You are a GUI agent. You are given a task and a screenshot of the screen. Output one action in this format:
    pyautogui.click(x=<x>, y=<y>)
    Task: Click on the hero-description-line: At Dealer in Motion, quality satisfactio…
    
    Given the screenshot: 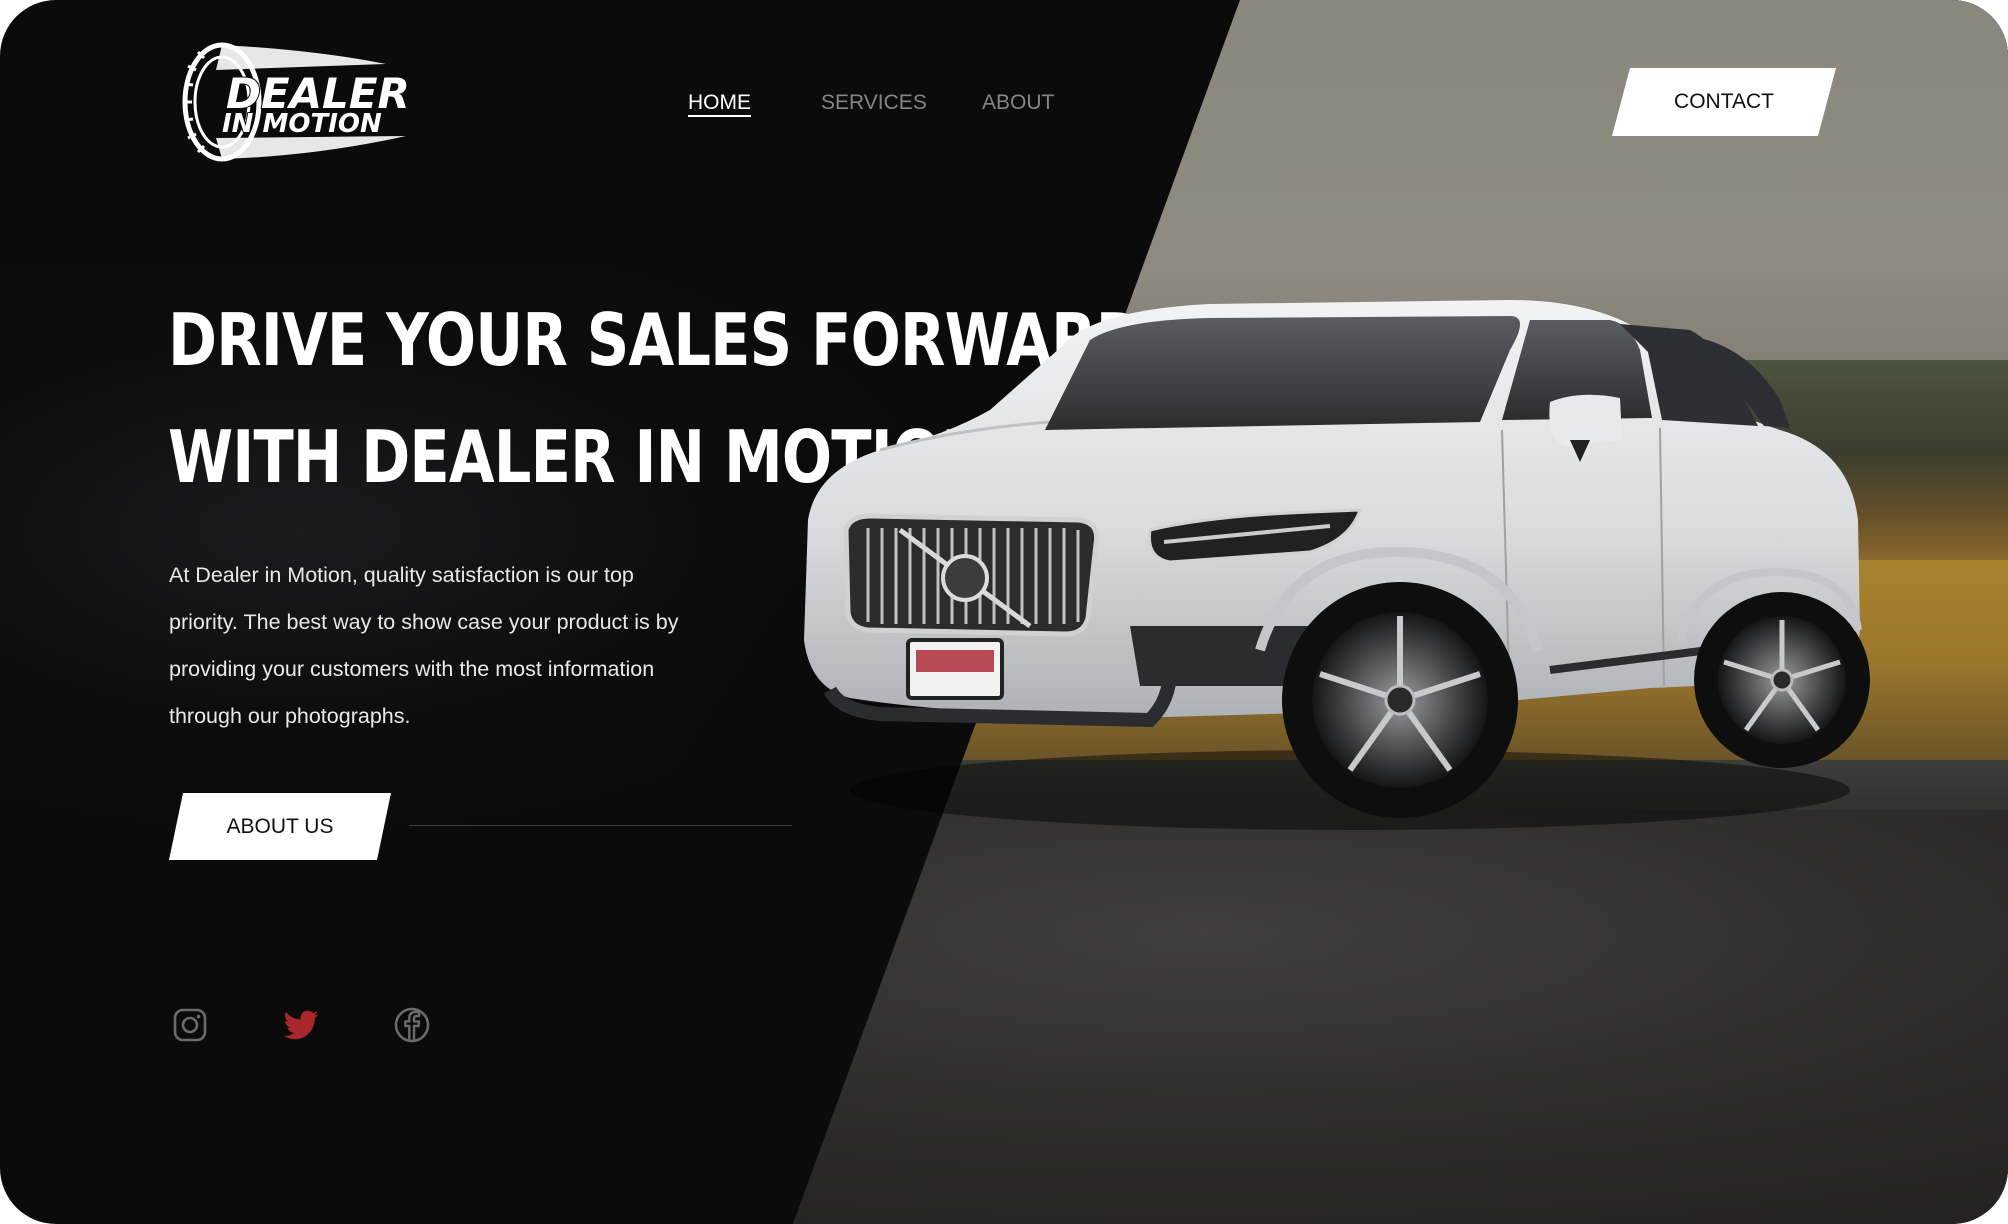 What is the action you would take?
    pyautogui.click(x=401, y=575)
    